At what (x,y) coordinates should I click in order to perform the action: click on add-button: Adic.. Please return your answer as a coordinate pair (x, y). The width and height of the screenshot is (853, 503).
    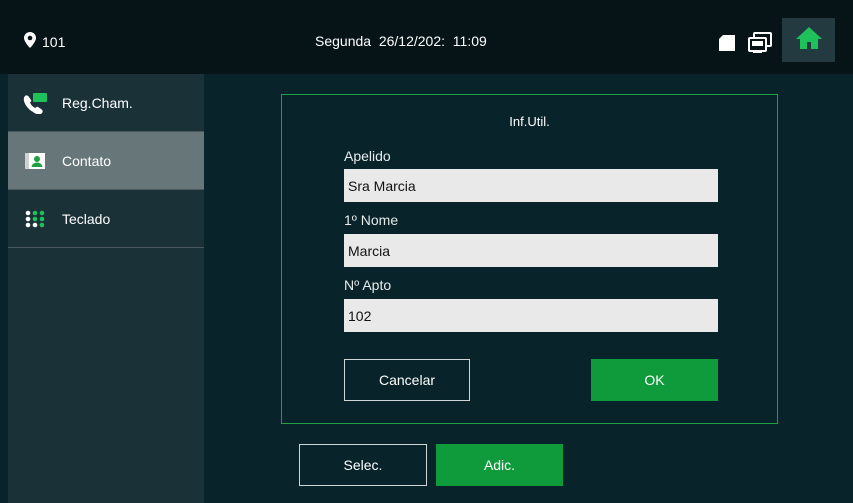
    Looking at the image, I should click on (499, 465).